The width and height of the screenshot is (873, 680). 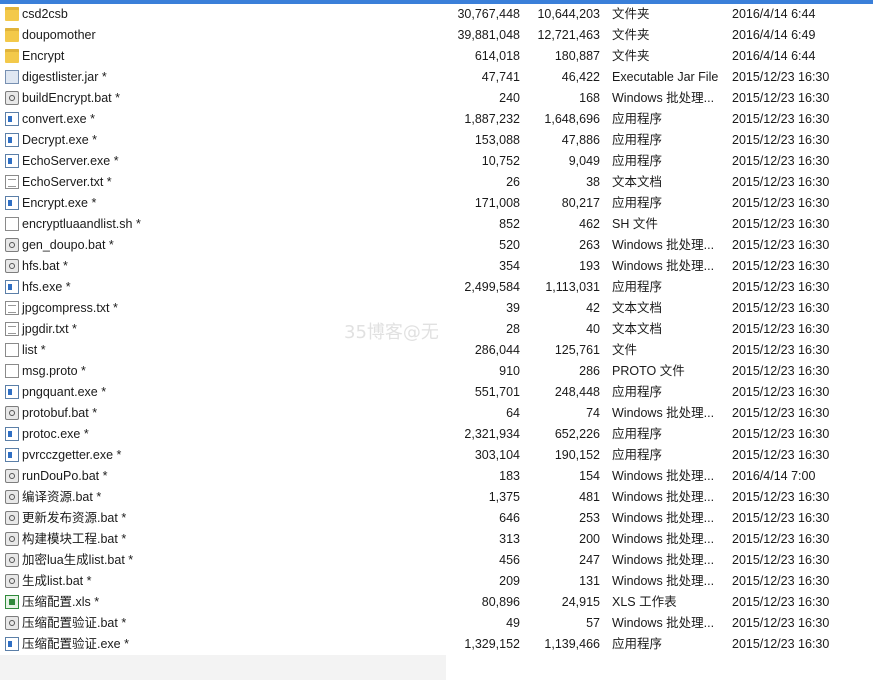 I want to click on file-type: SH 文件, so click(x=635, y=224).